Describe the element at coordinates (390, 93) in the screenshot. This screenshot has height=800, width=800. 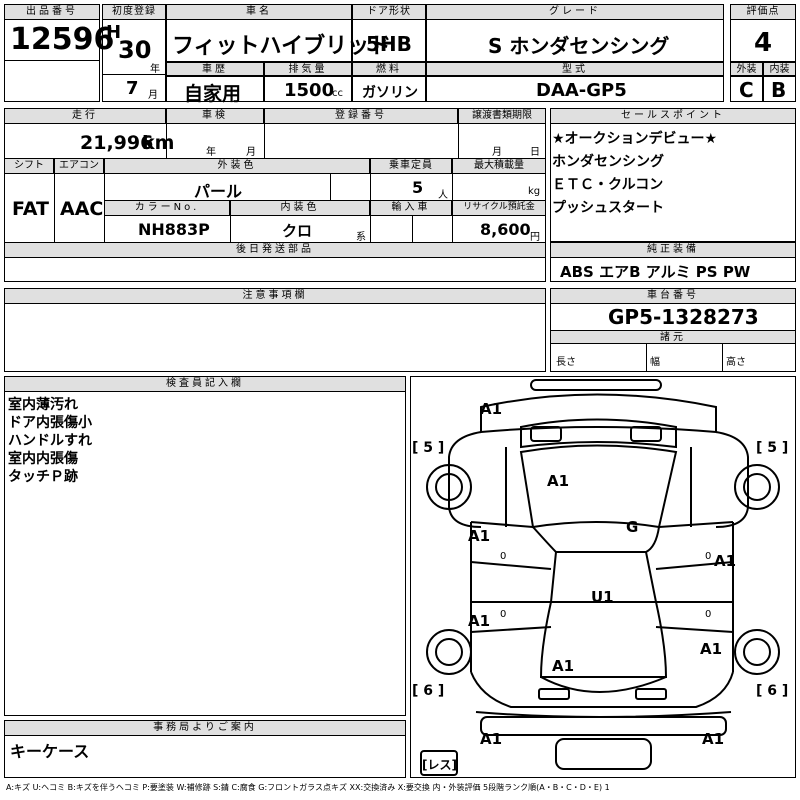
I see `fuel: ガソリン` at that location.